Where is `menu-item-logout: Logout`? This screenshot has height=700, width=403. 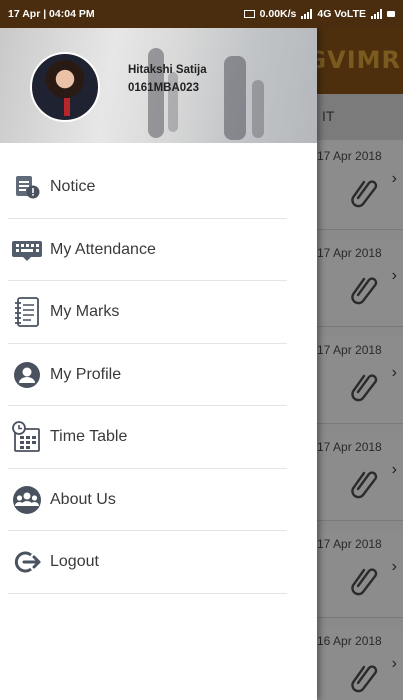
menu-item-logout: Logout is located at coordinates (158, 562).